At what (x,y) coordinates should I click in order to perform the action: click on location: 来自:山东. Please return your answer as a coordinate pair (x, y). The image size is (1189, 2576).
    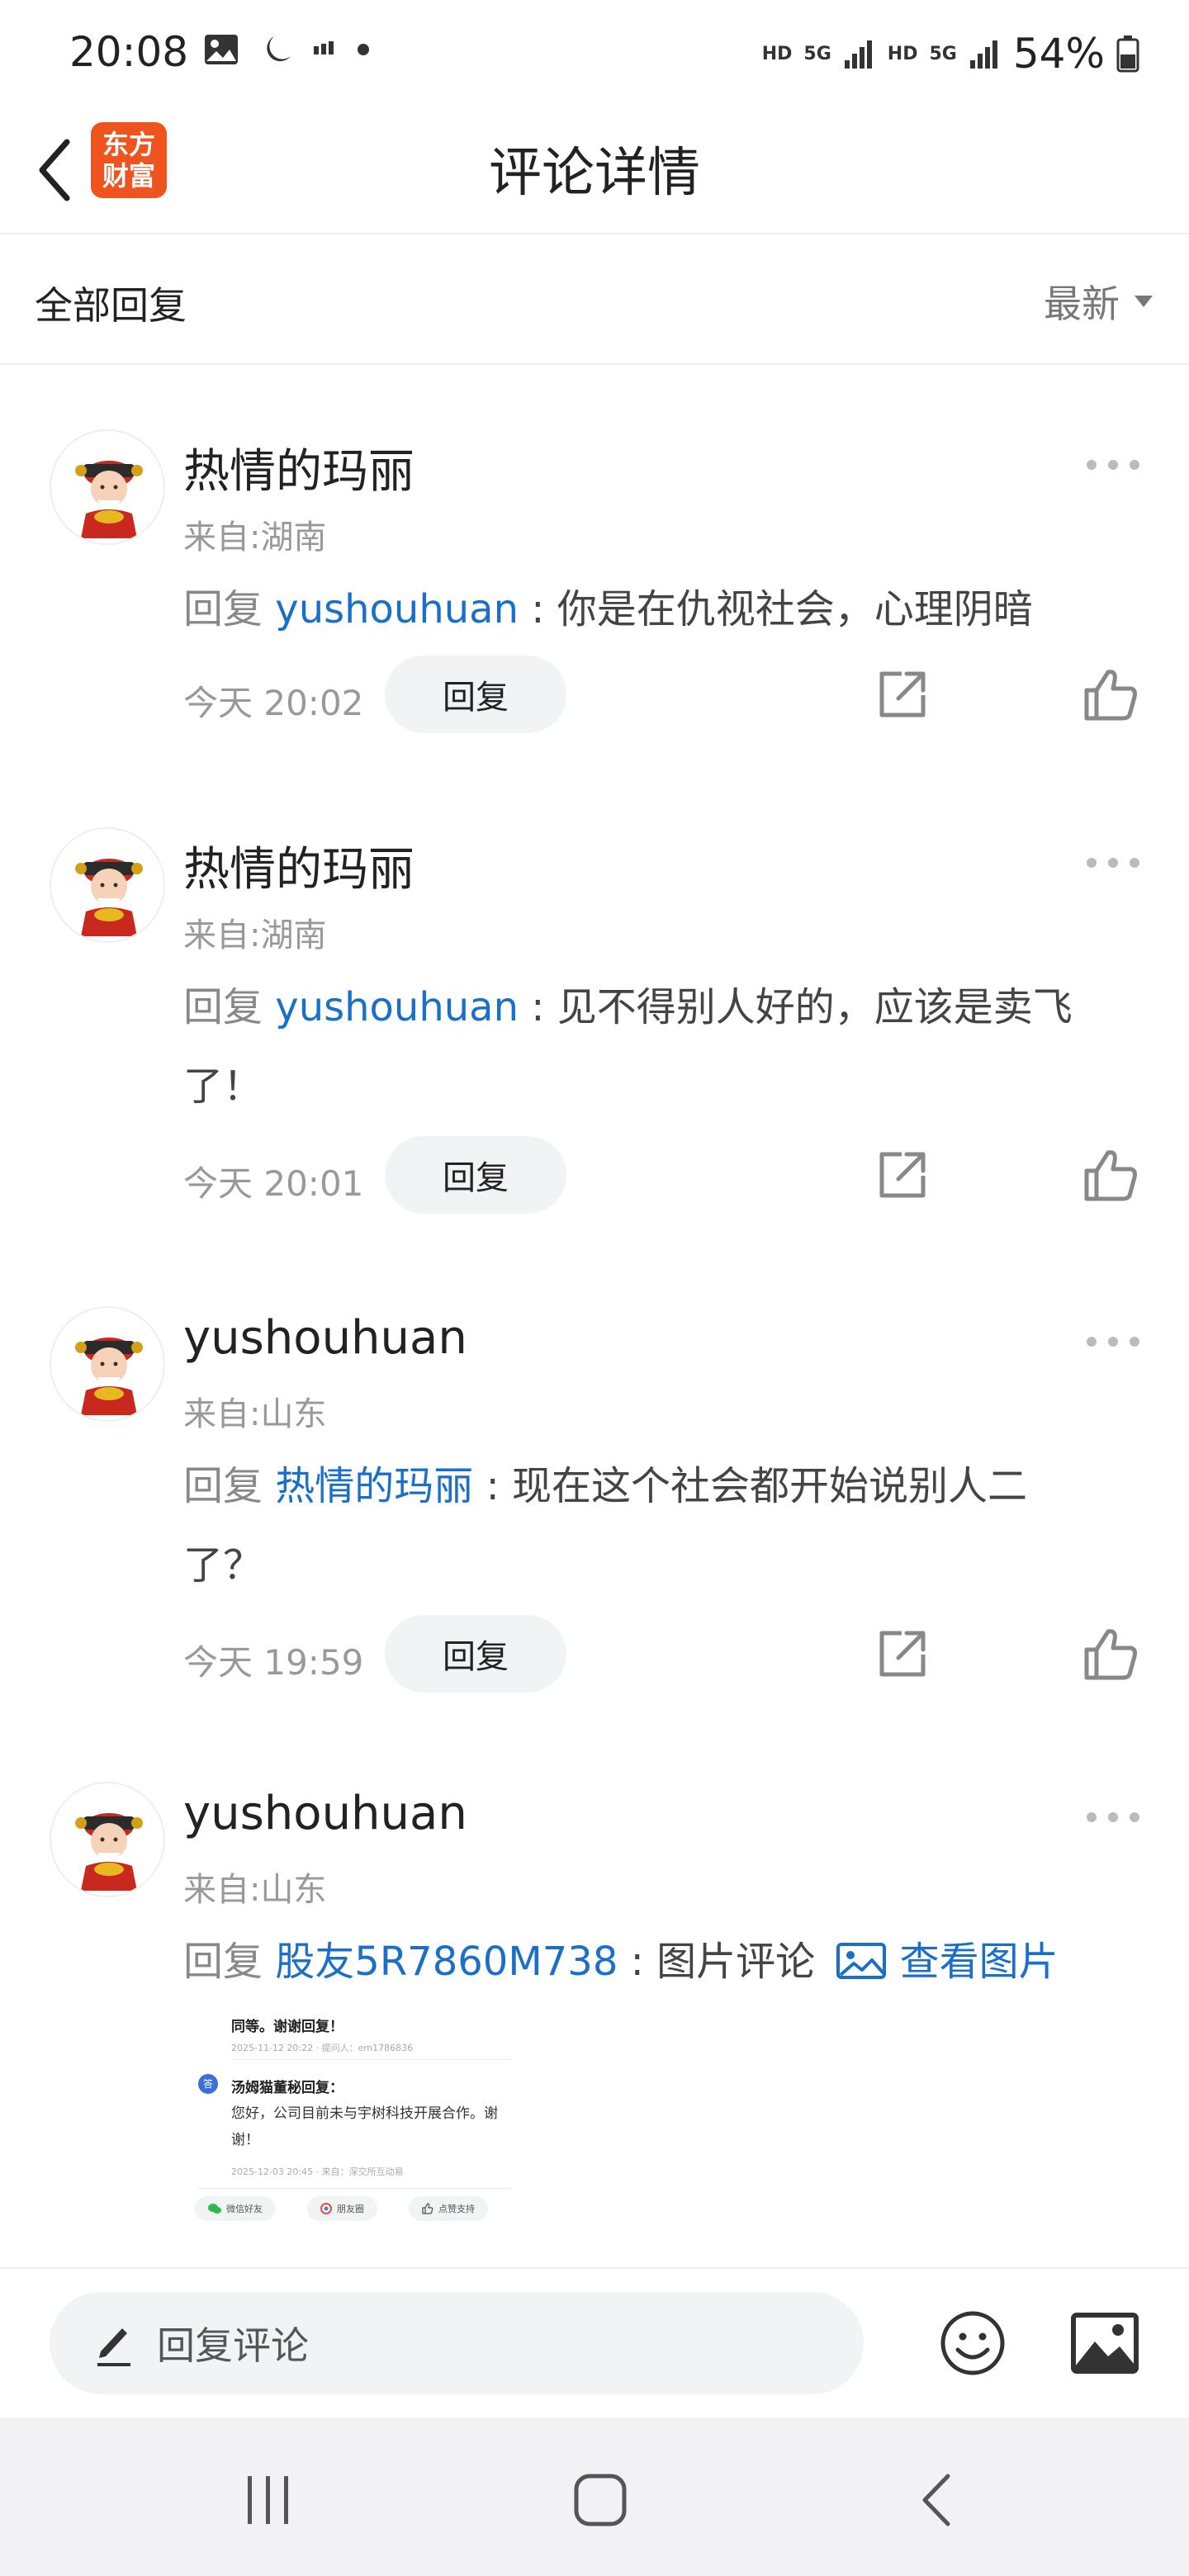
    Looking at the image, I should click on (255, 1414).